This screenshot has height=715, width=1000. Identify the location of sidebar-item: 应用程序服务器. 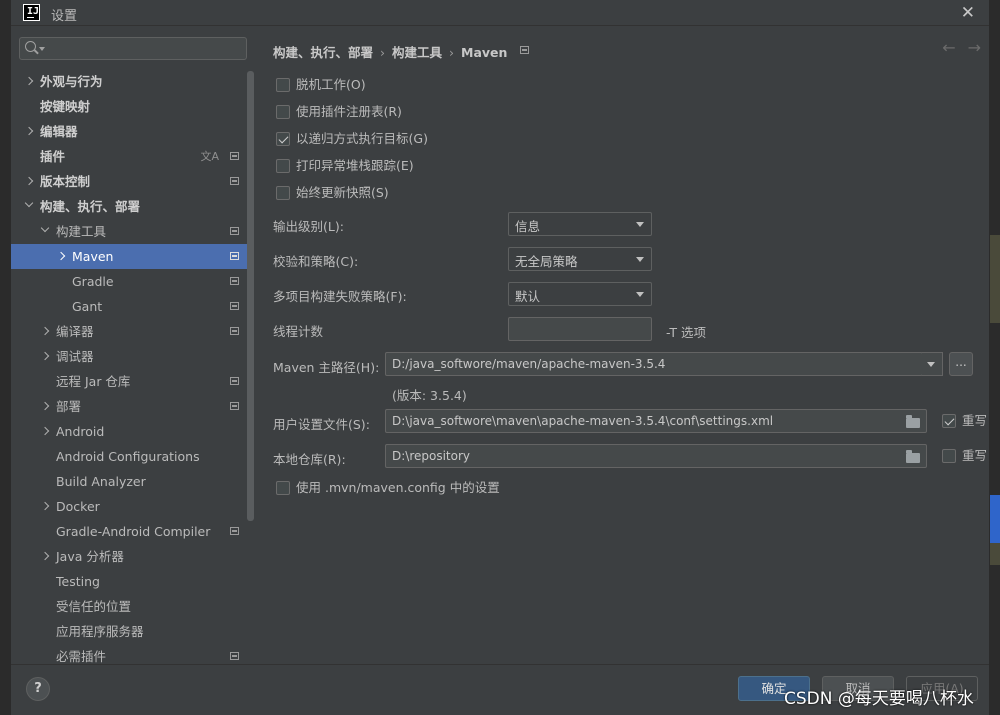
(129, 631).